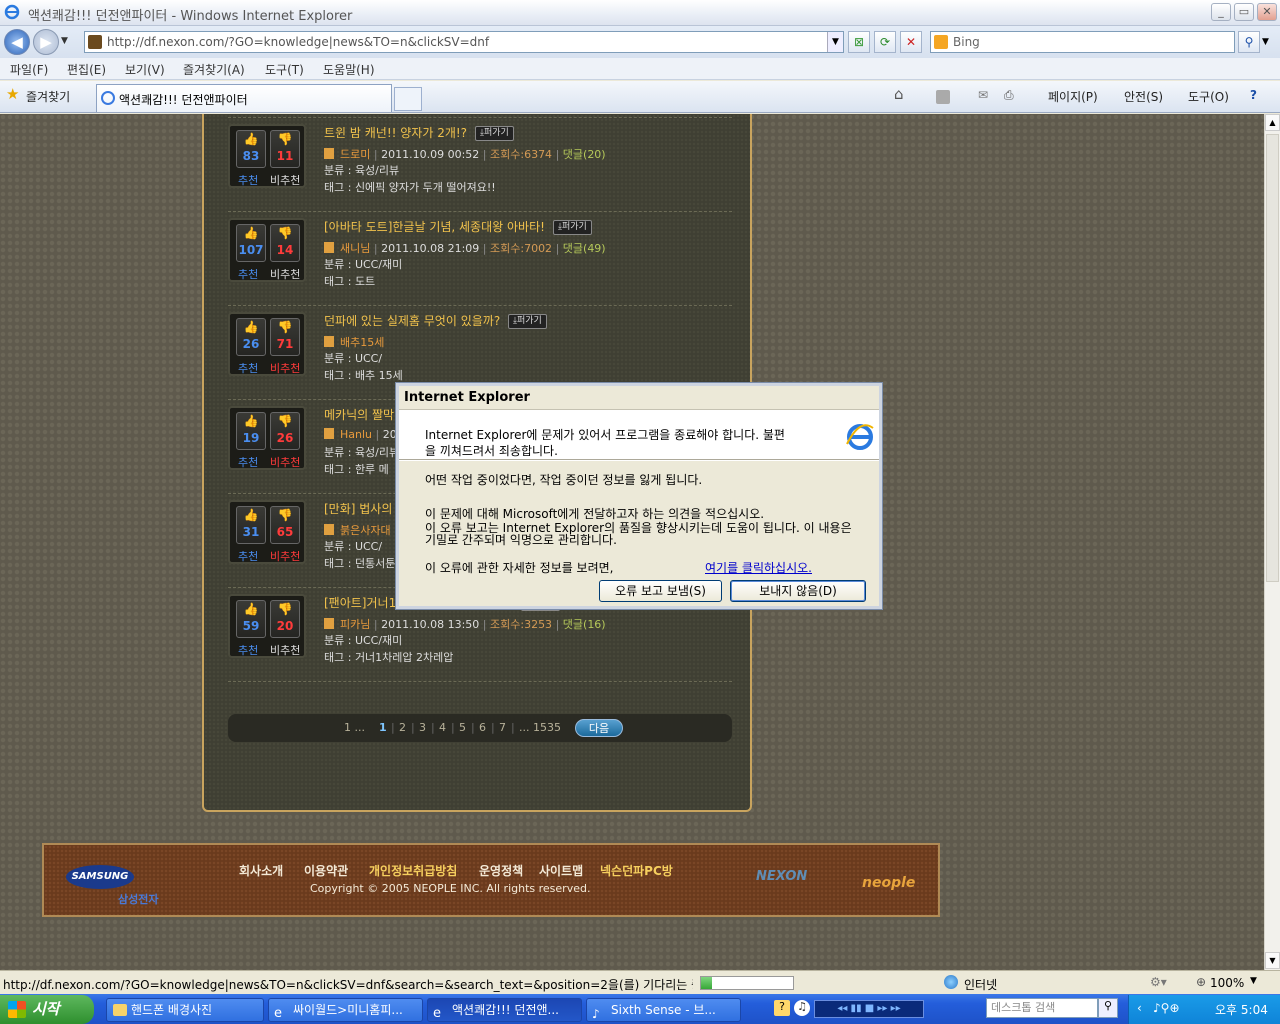 This screenshot has width=1280, height=1024. I want to click on vertical-scrollbar: ▲ ▼, so click(1272, 542).